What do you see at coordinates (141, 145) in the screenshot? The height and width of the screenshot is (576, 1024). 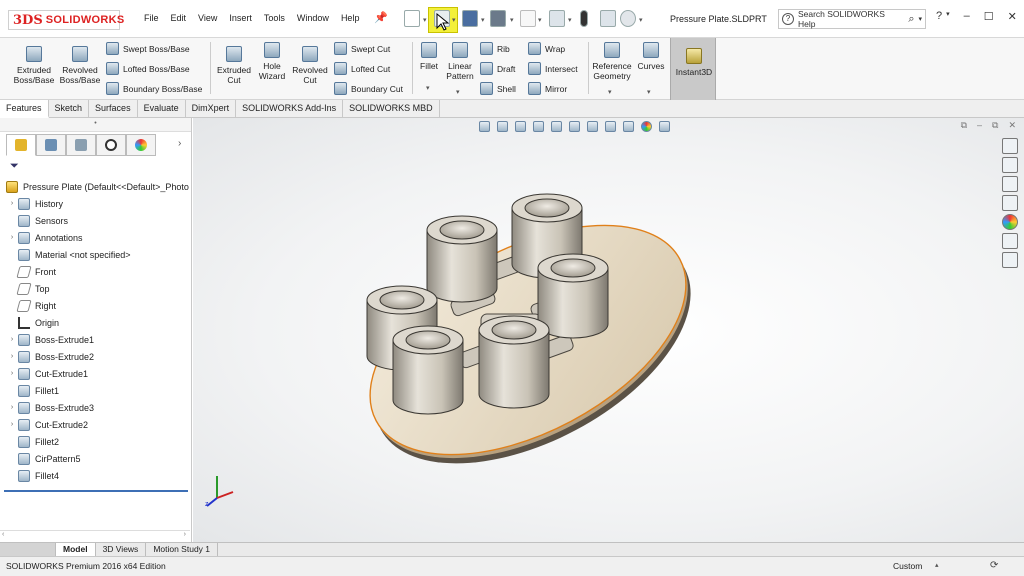 I see `tab-display-manager` at bounding box center [141, 145].